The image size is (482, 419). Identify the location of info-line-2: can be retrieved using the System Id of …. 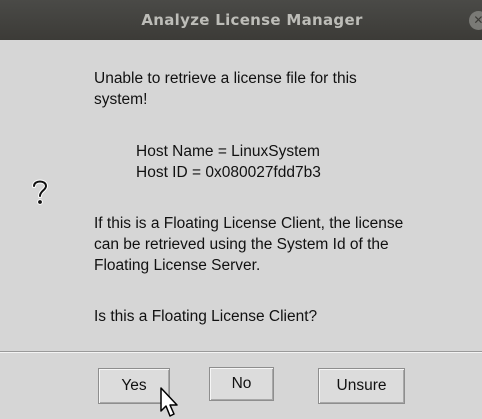
(241, 244).